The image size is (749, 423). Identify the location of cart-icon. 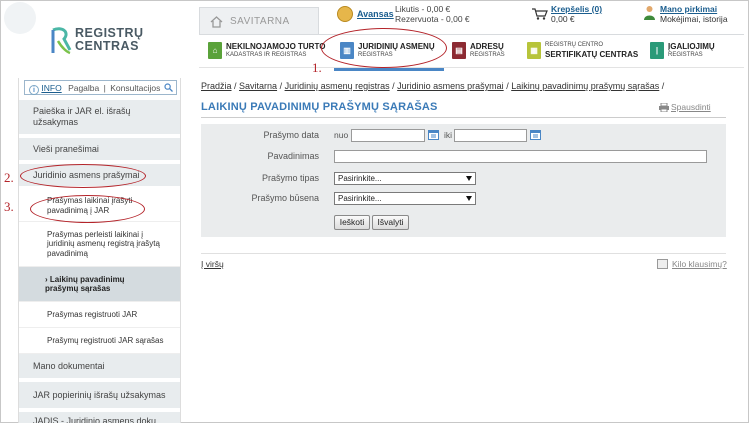
(540, 14).